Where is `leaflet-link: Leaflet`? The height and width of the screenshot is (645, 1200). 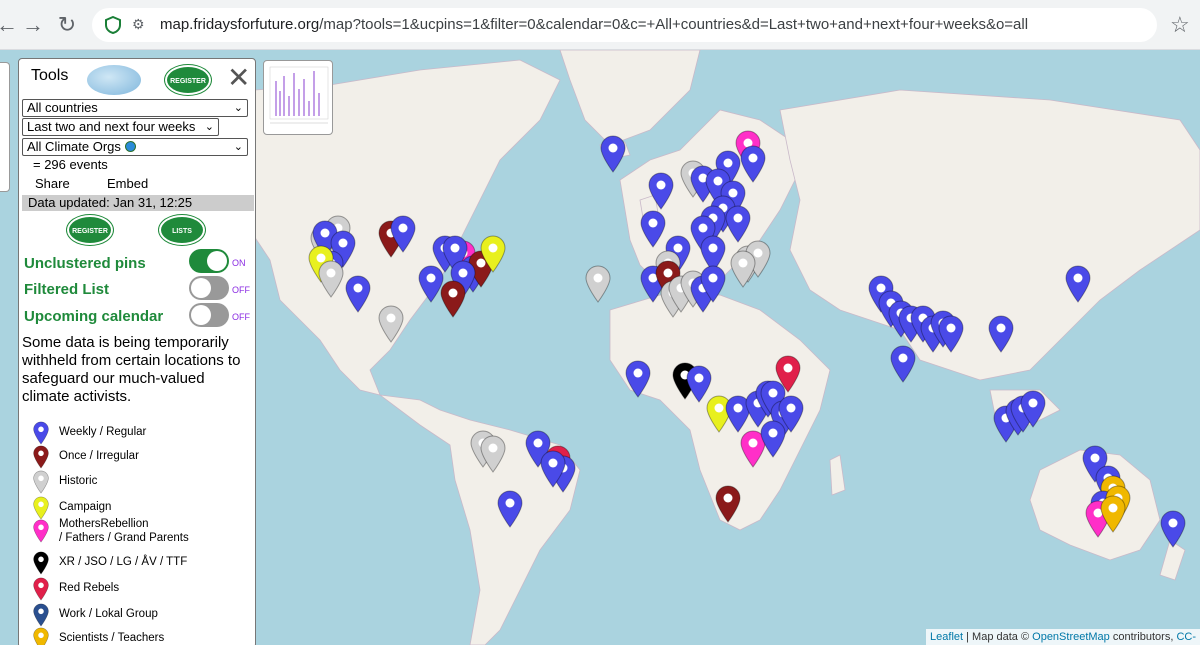 leaflet-link: Leaflet is located at coordinates (946, 637).